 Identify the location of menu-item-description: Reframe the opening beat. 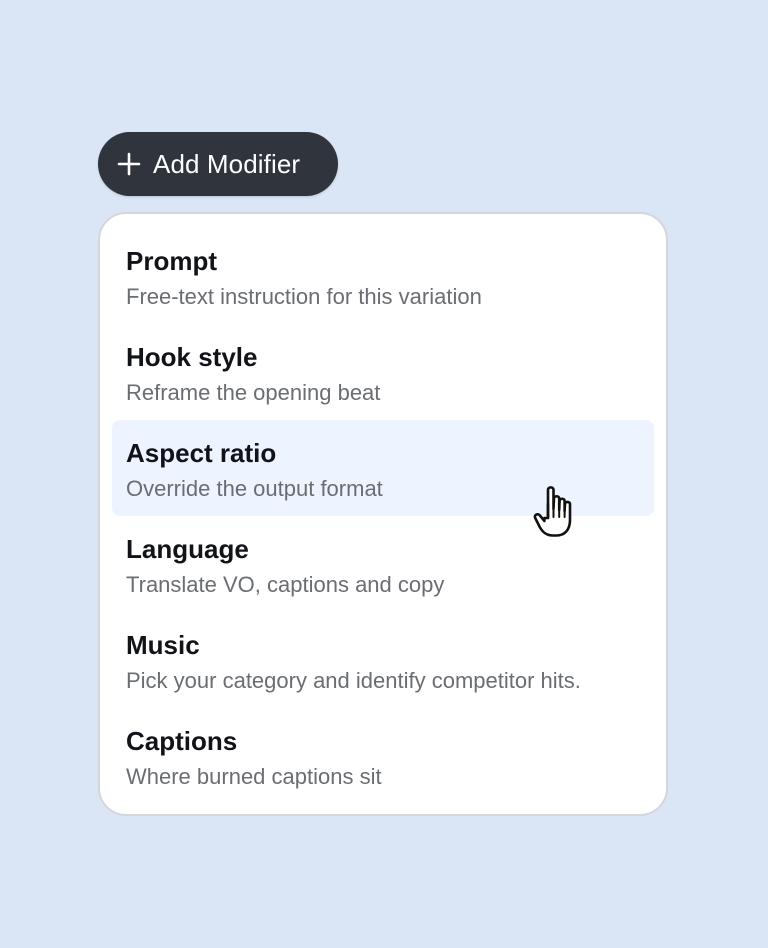
(253, 392).